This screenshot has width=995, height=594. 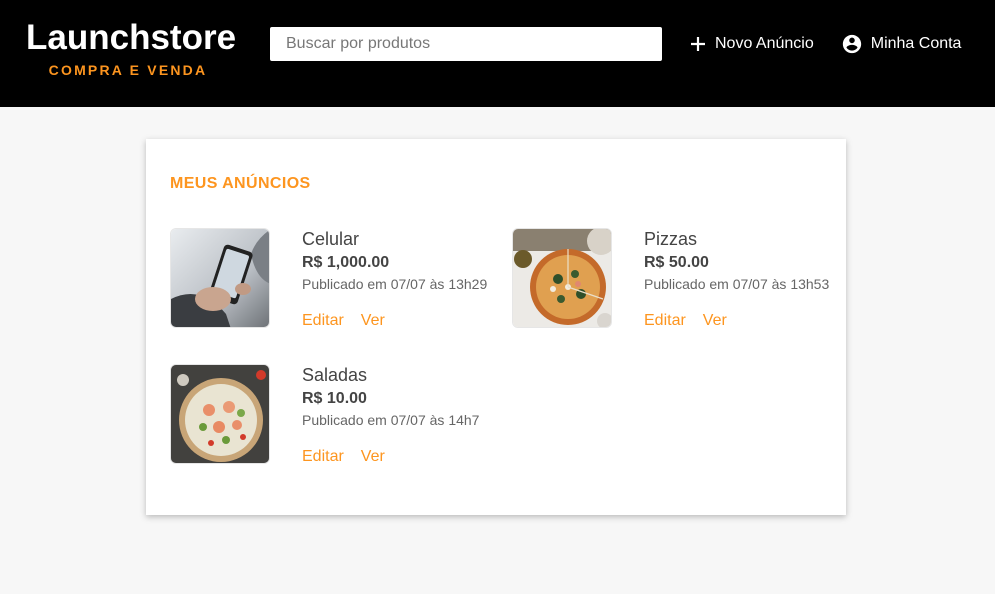 What do you see at coordinates (395, 284) in the screenshot?
I see `product-published: Publicado em 07/07 às 13h29` at bounding box center [395, 284].